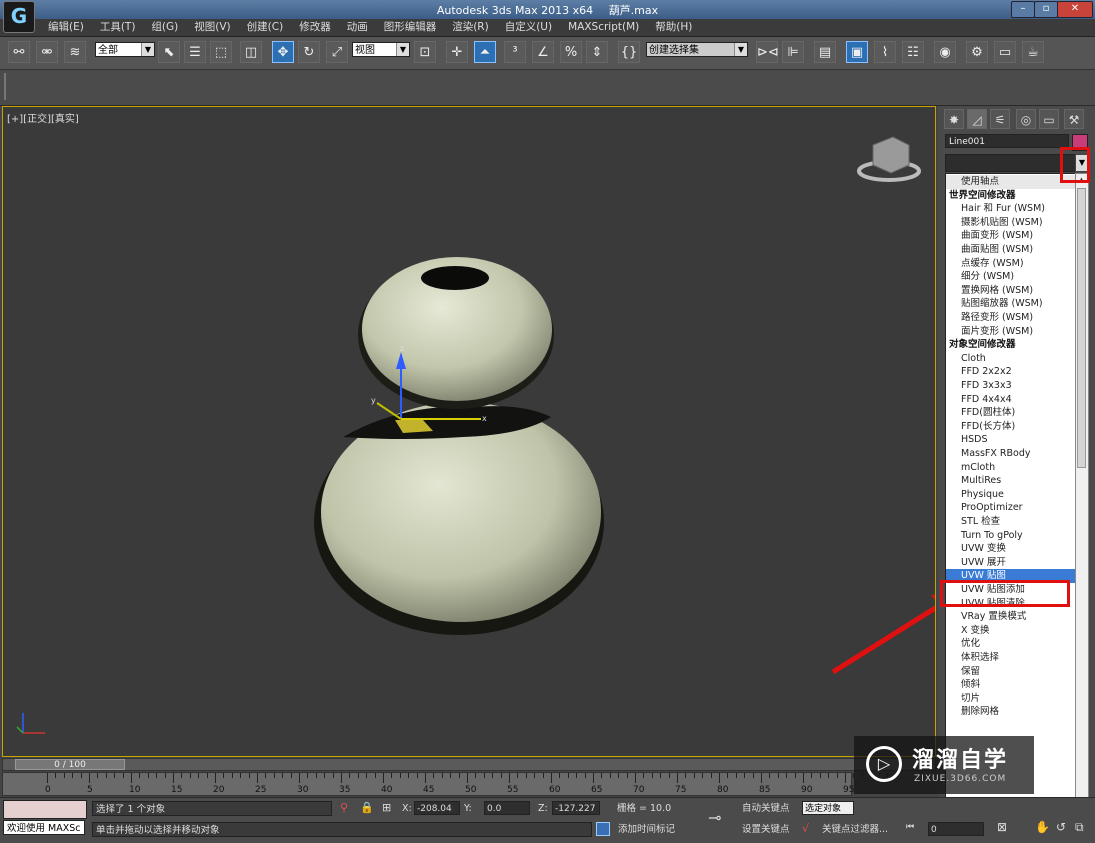  I want to click on lock-selection-icon: 🔒, so click(367, 807).